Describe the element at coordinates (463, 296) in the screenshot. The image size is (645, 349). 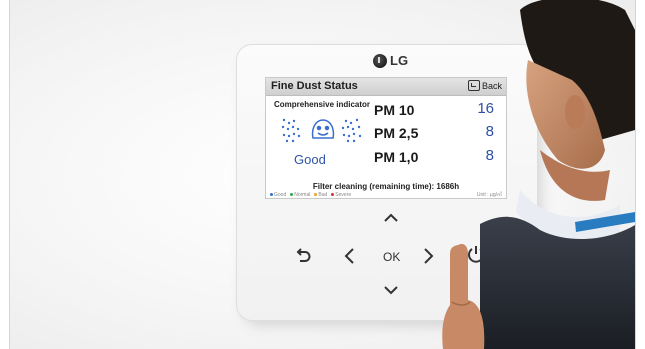
I see `pointing-hand` at that location.